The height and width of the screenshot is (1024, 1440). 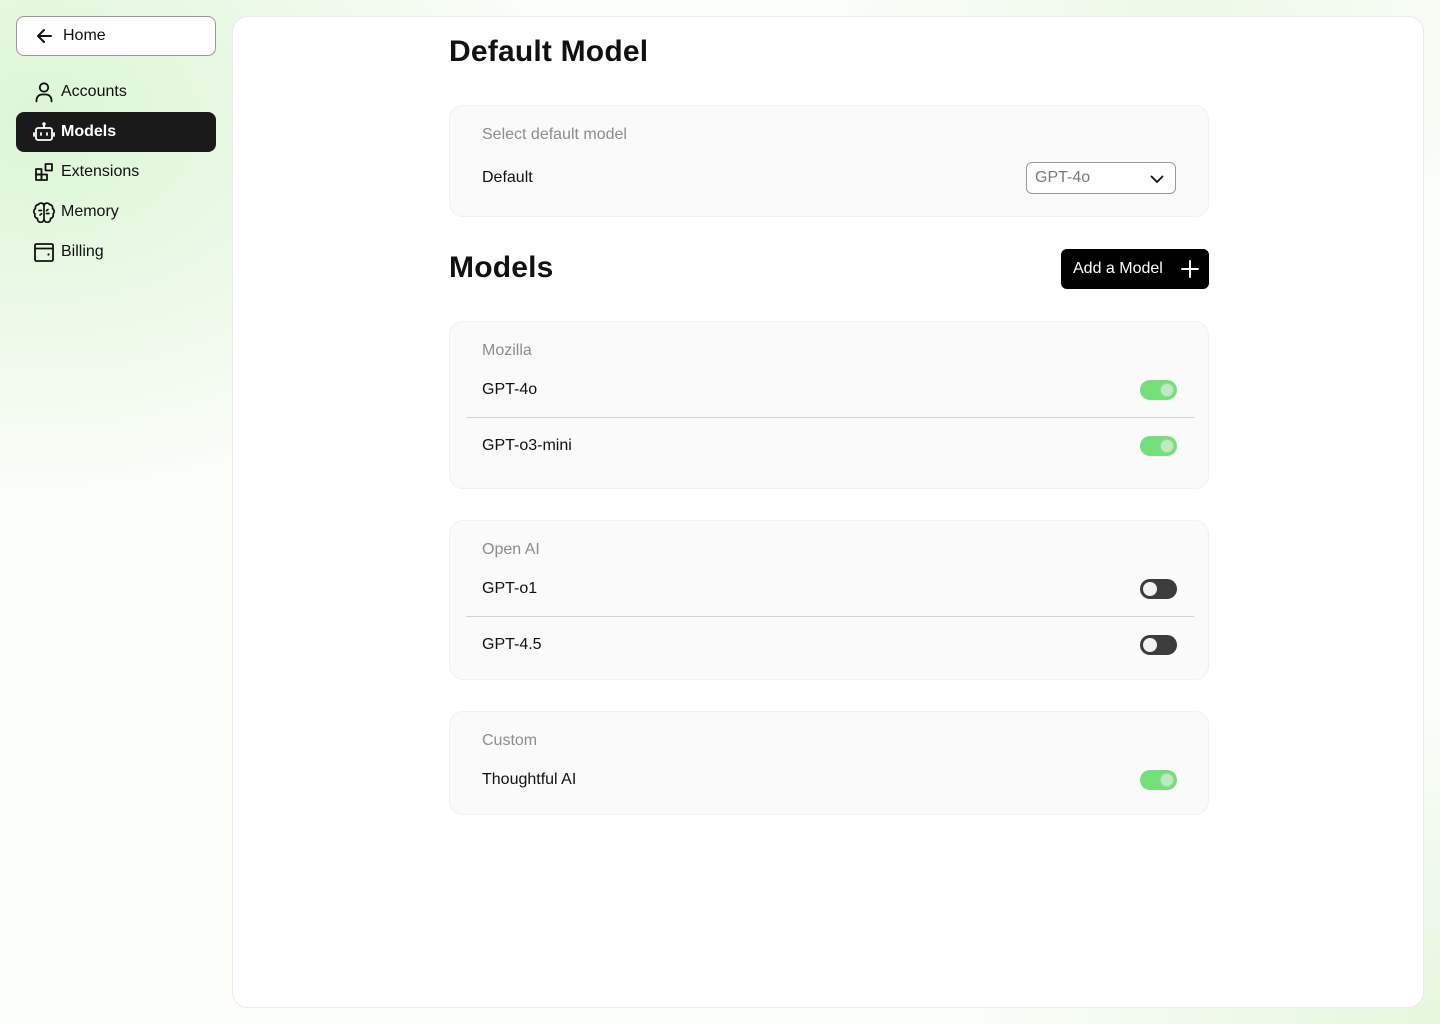 I want to click on default-model-select: GPT-4o, so click(x=1101, y=178).